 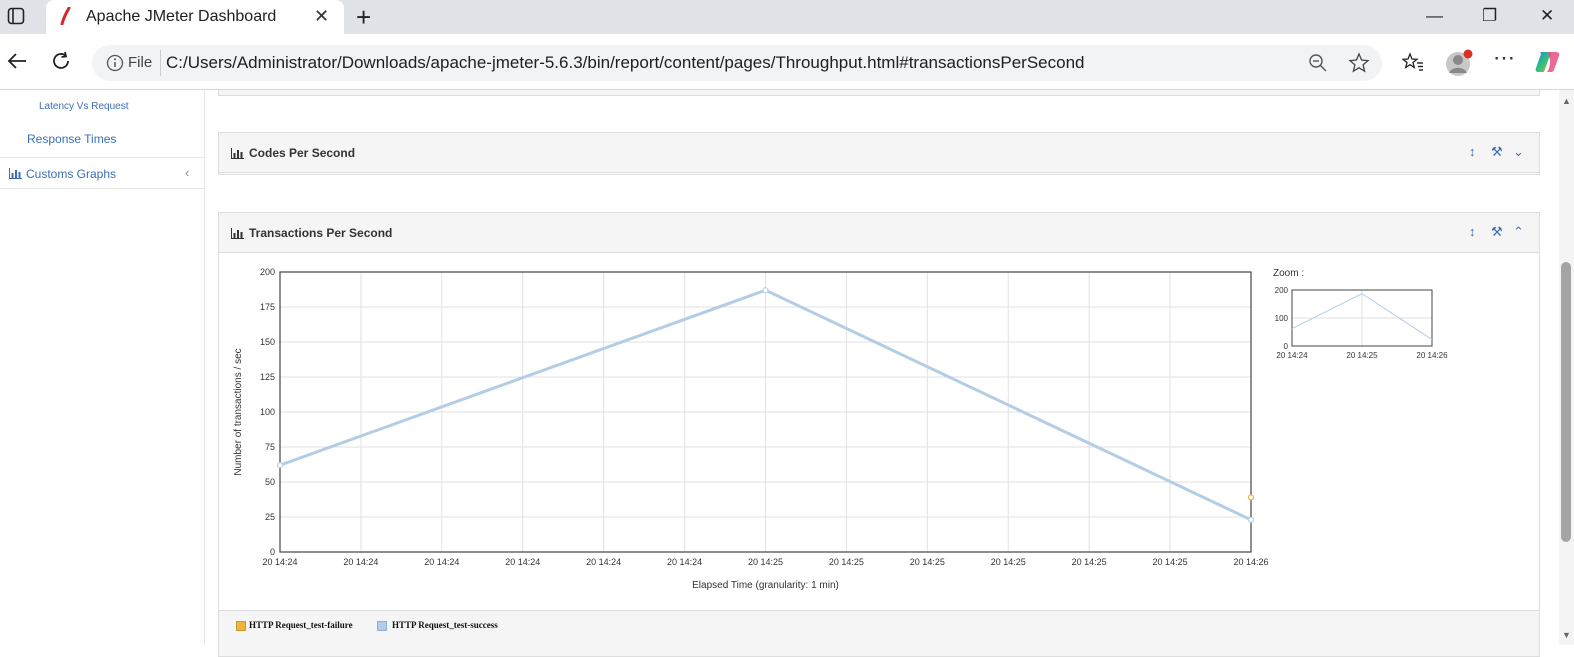 What do you see at coordinates (1504, 58) in the screenshot?
I see `more-menu-icon: ⋯` at bounding box center [1504, 58].